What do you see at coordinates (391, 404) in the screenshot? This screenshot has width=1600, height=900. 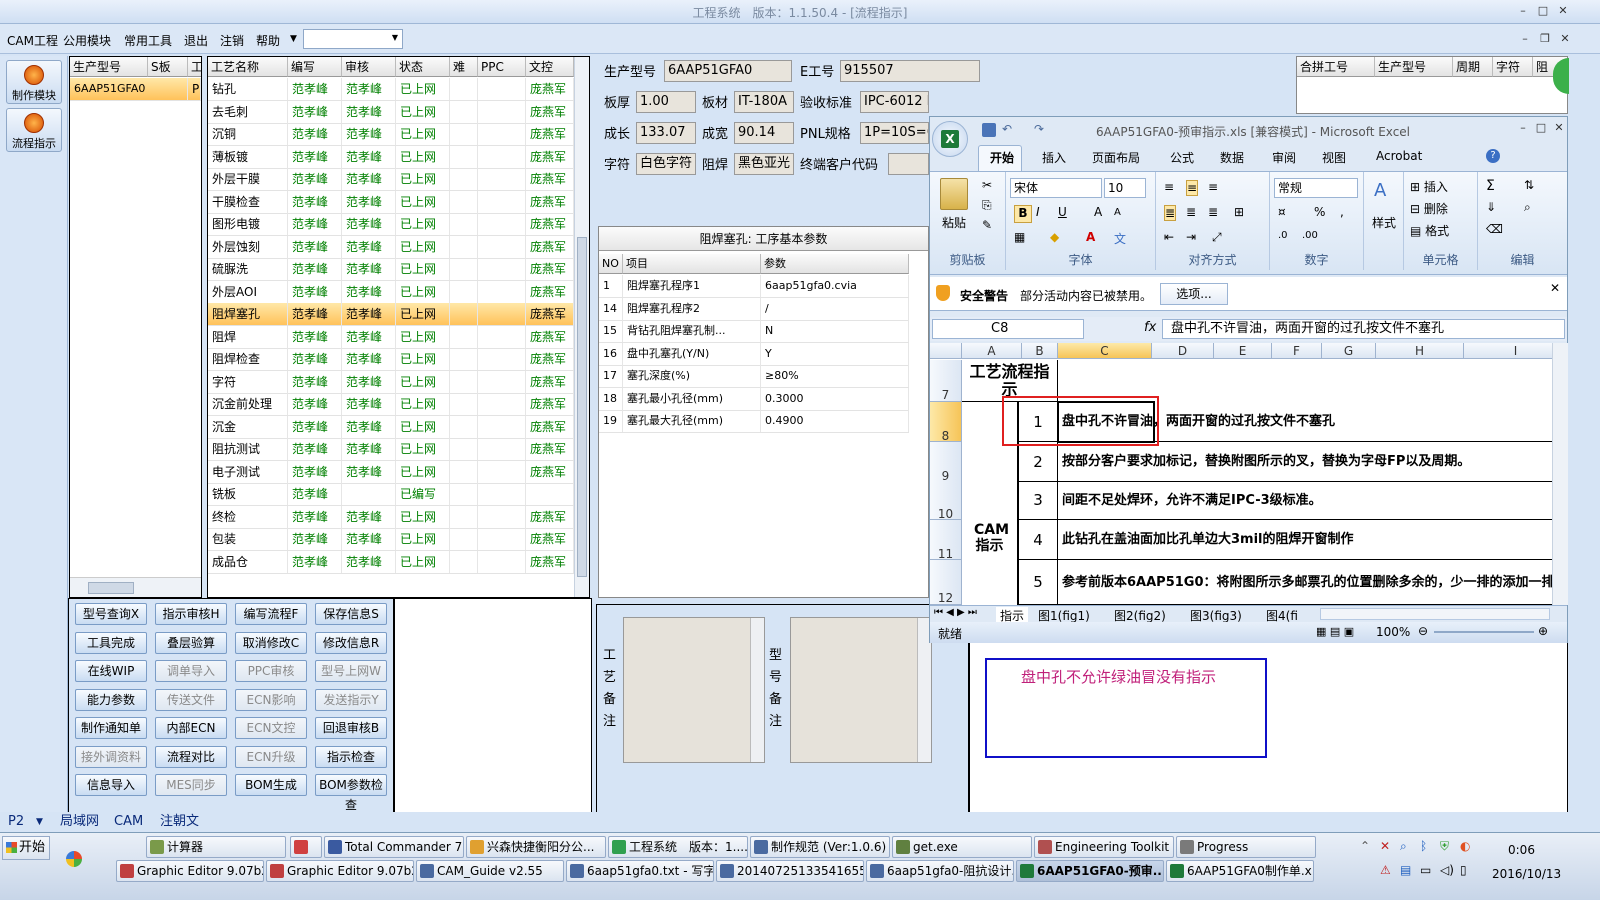 I see `table-row: 沉金前处理 范孝峰 范孝峰 已上网 庞燕军` at bounding box center [391, 404].